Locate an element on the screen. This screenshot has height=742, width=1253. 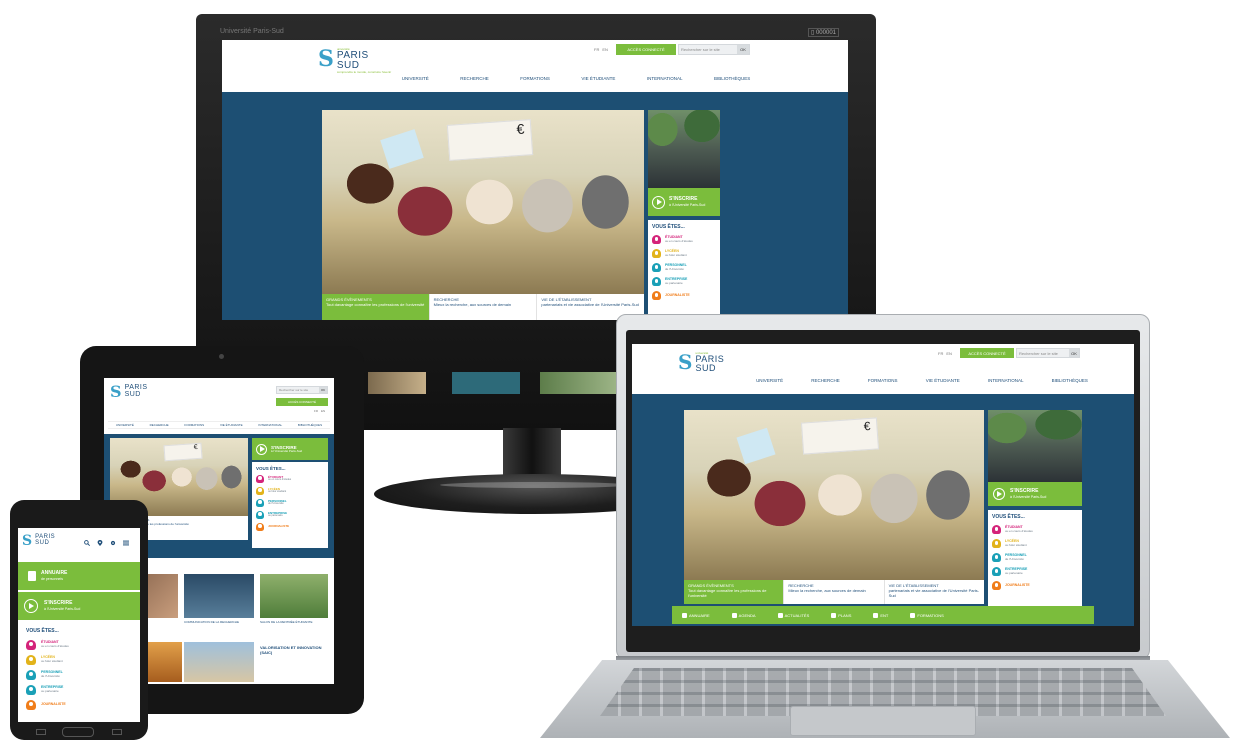
card-title: SALON DE LA RENTRÉE ÉTUDIANTE is located at coordinates (294, 622).